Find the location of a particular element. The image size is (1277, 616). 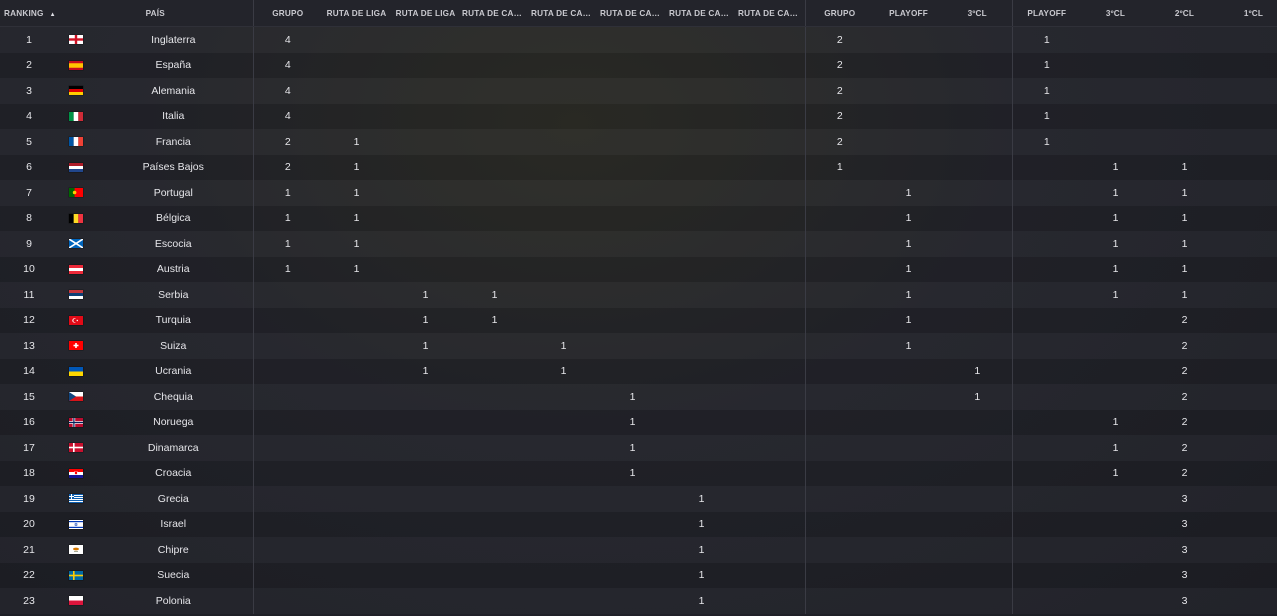

country-name: Escocia is located at coordinates (173, 244).